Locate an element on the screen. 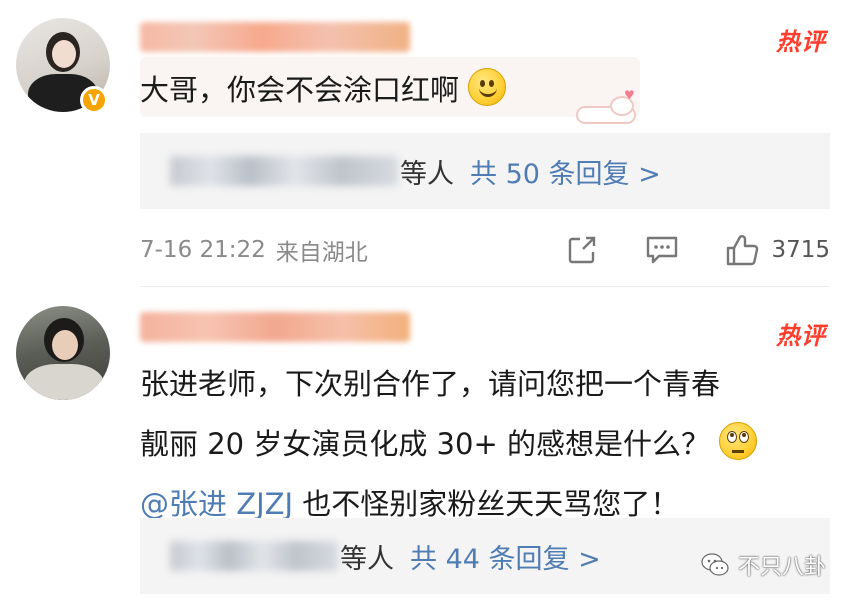  view-replies-link: 共 44 条回复 > is located at coordinates (505, 556).